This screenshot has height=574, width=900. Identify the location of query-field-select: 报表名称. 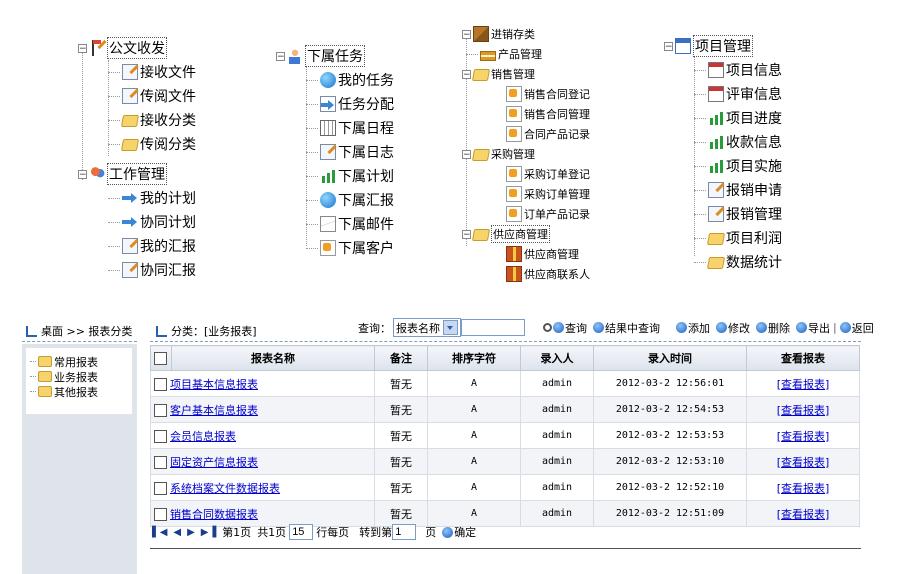
(427, 327).